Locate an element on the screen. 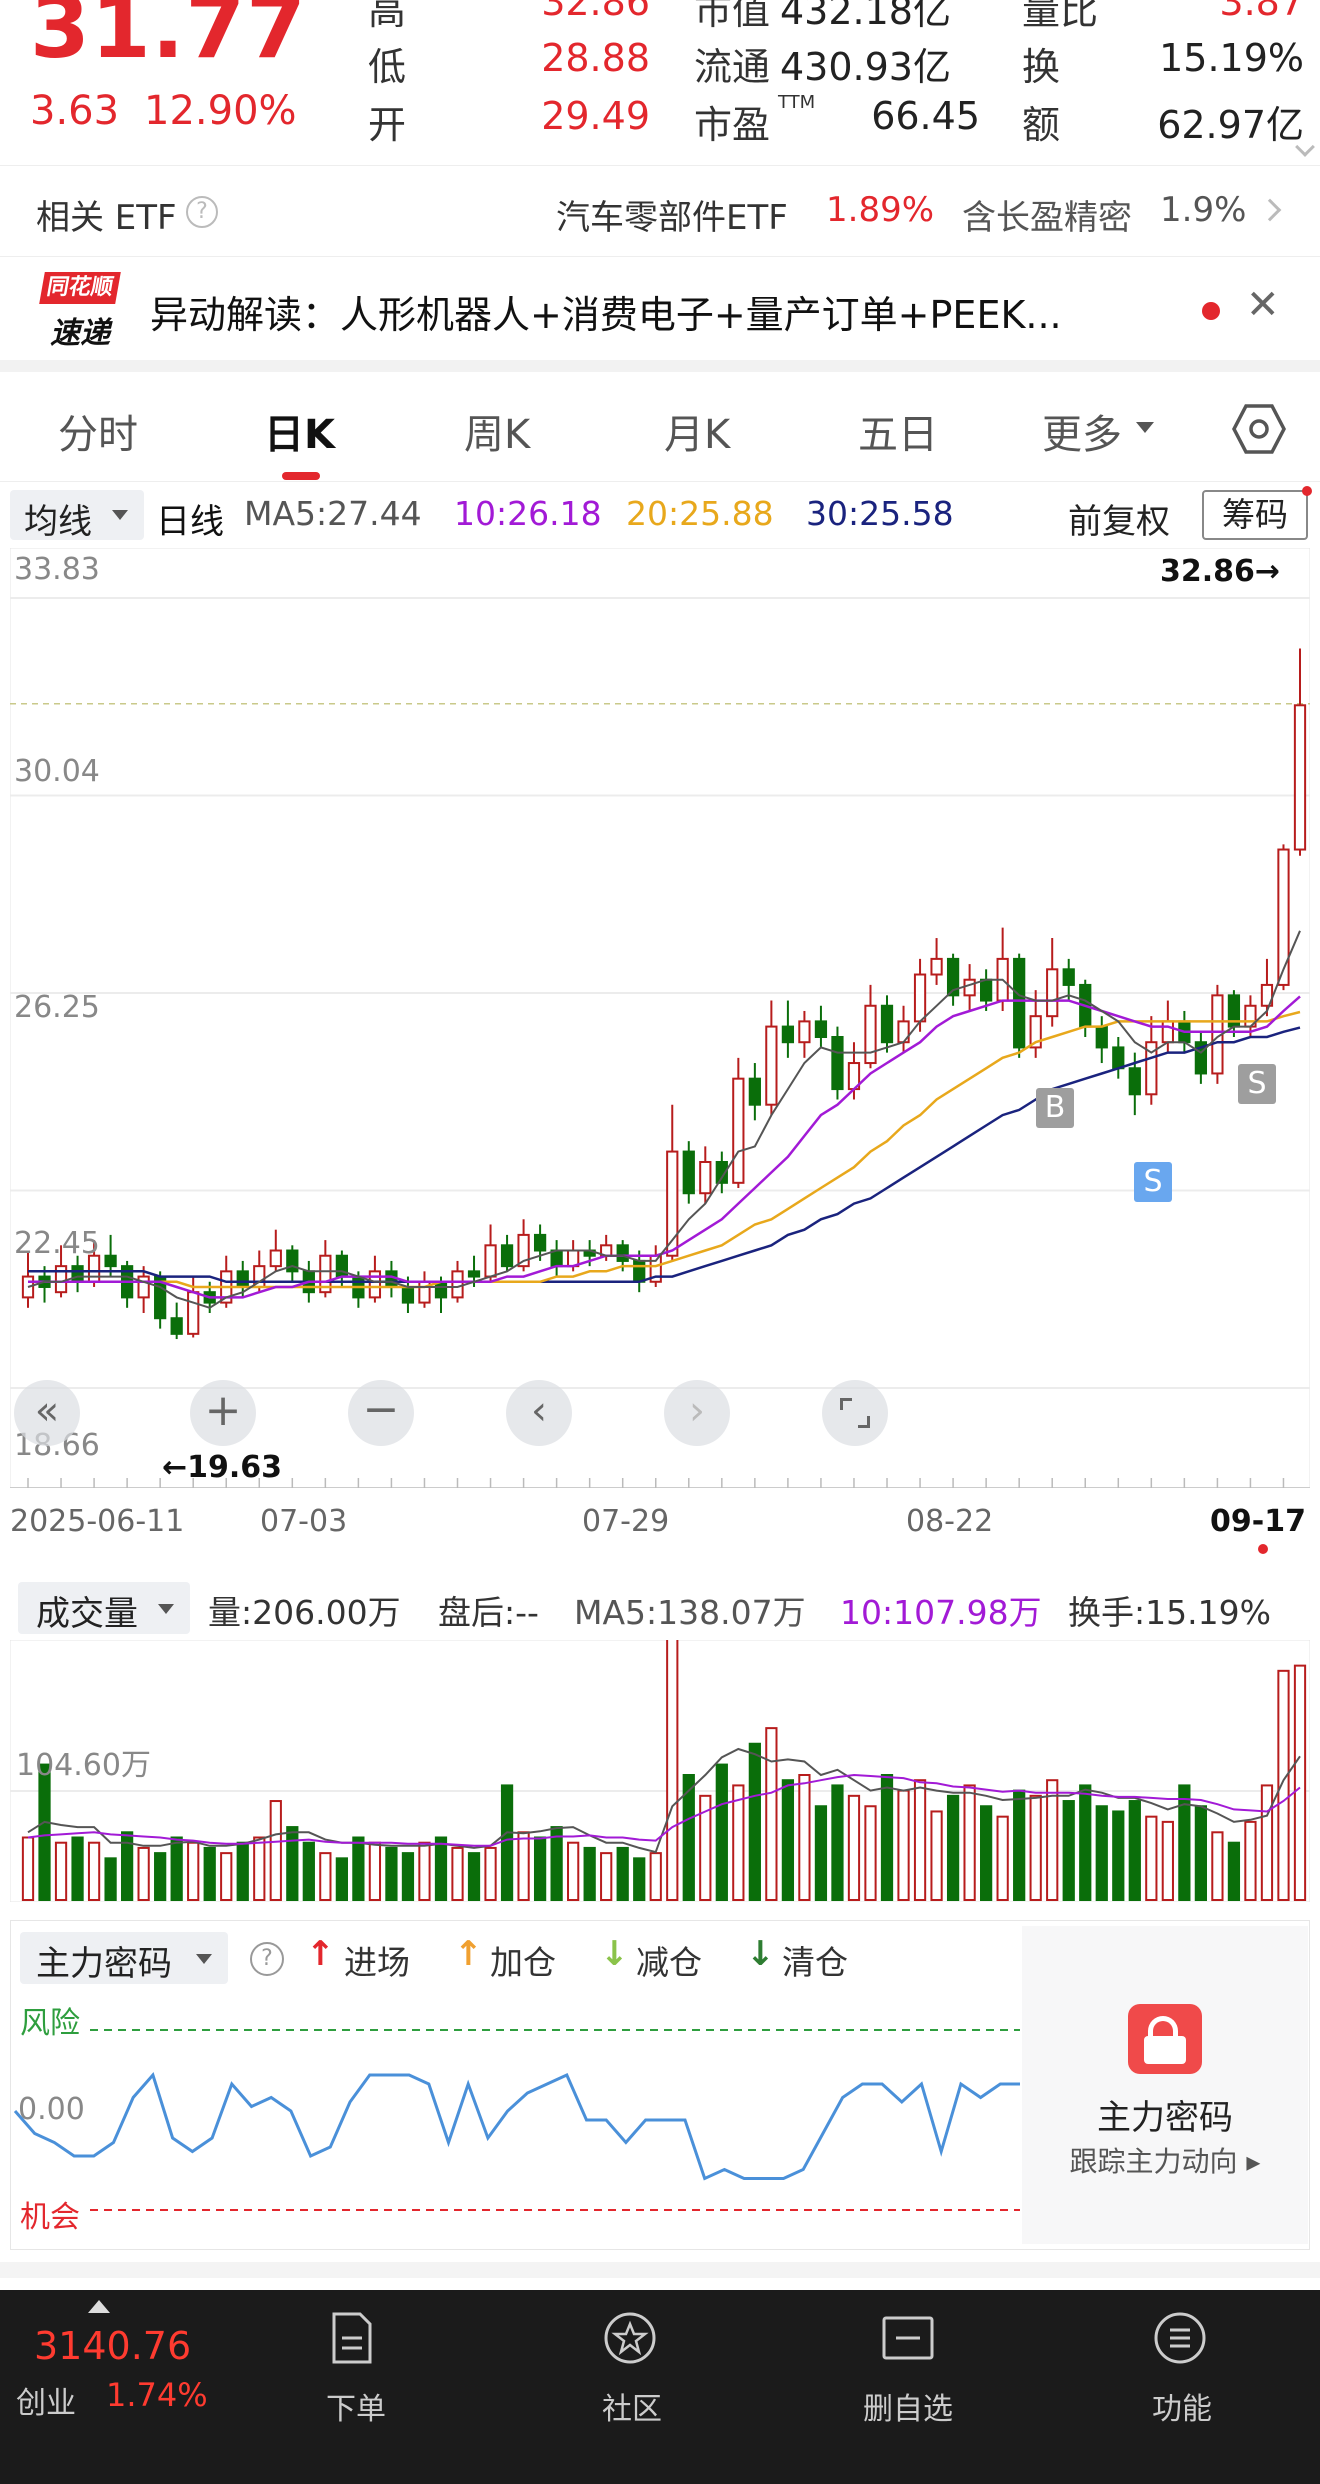  index-name: 创业 is located at coordinates (46, 2400).